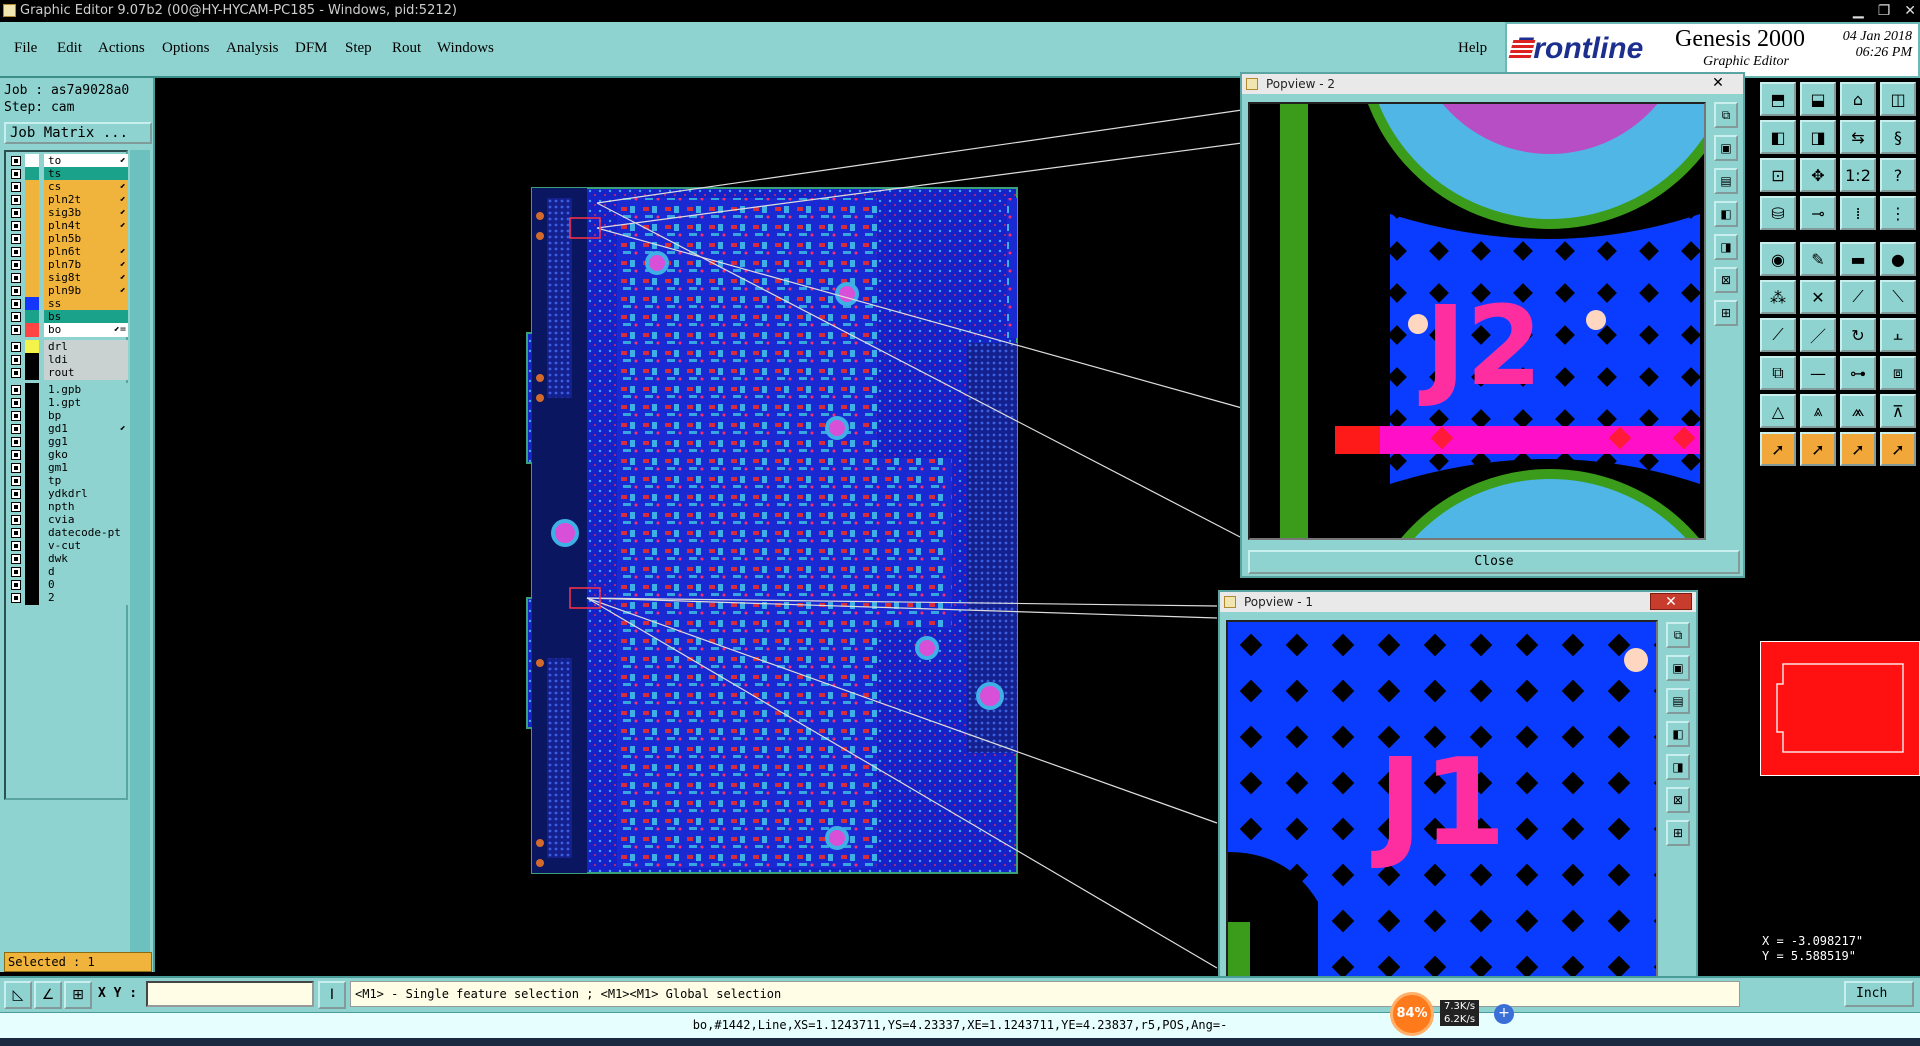  What do you see at coordinates (1858, 175) in the screenshot?
I see `tool-zoom-11-icon: 1:2` at bounding box center [1858, 175].